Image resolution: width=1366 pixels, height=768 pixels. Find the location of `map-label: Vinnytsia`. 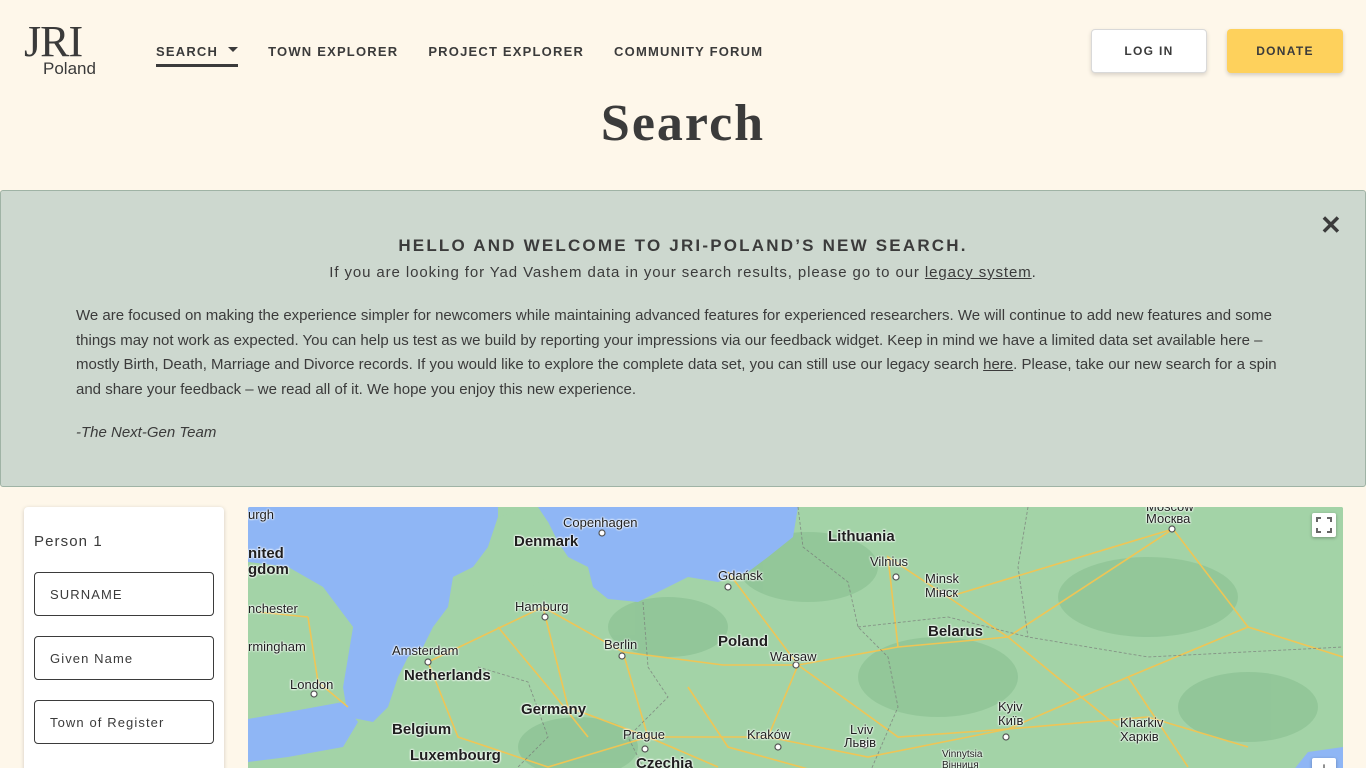

map-label: Vinnytsia is located at coordinates (962, 754).